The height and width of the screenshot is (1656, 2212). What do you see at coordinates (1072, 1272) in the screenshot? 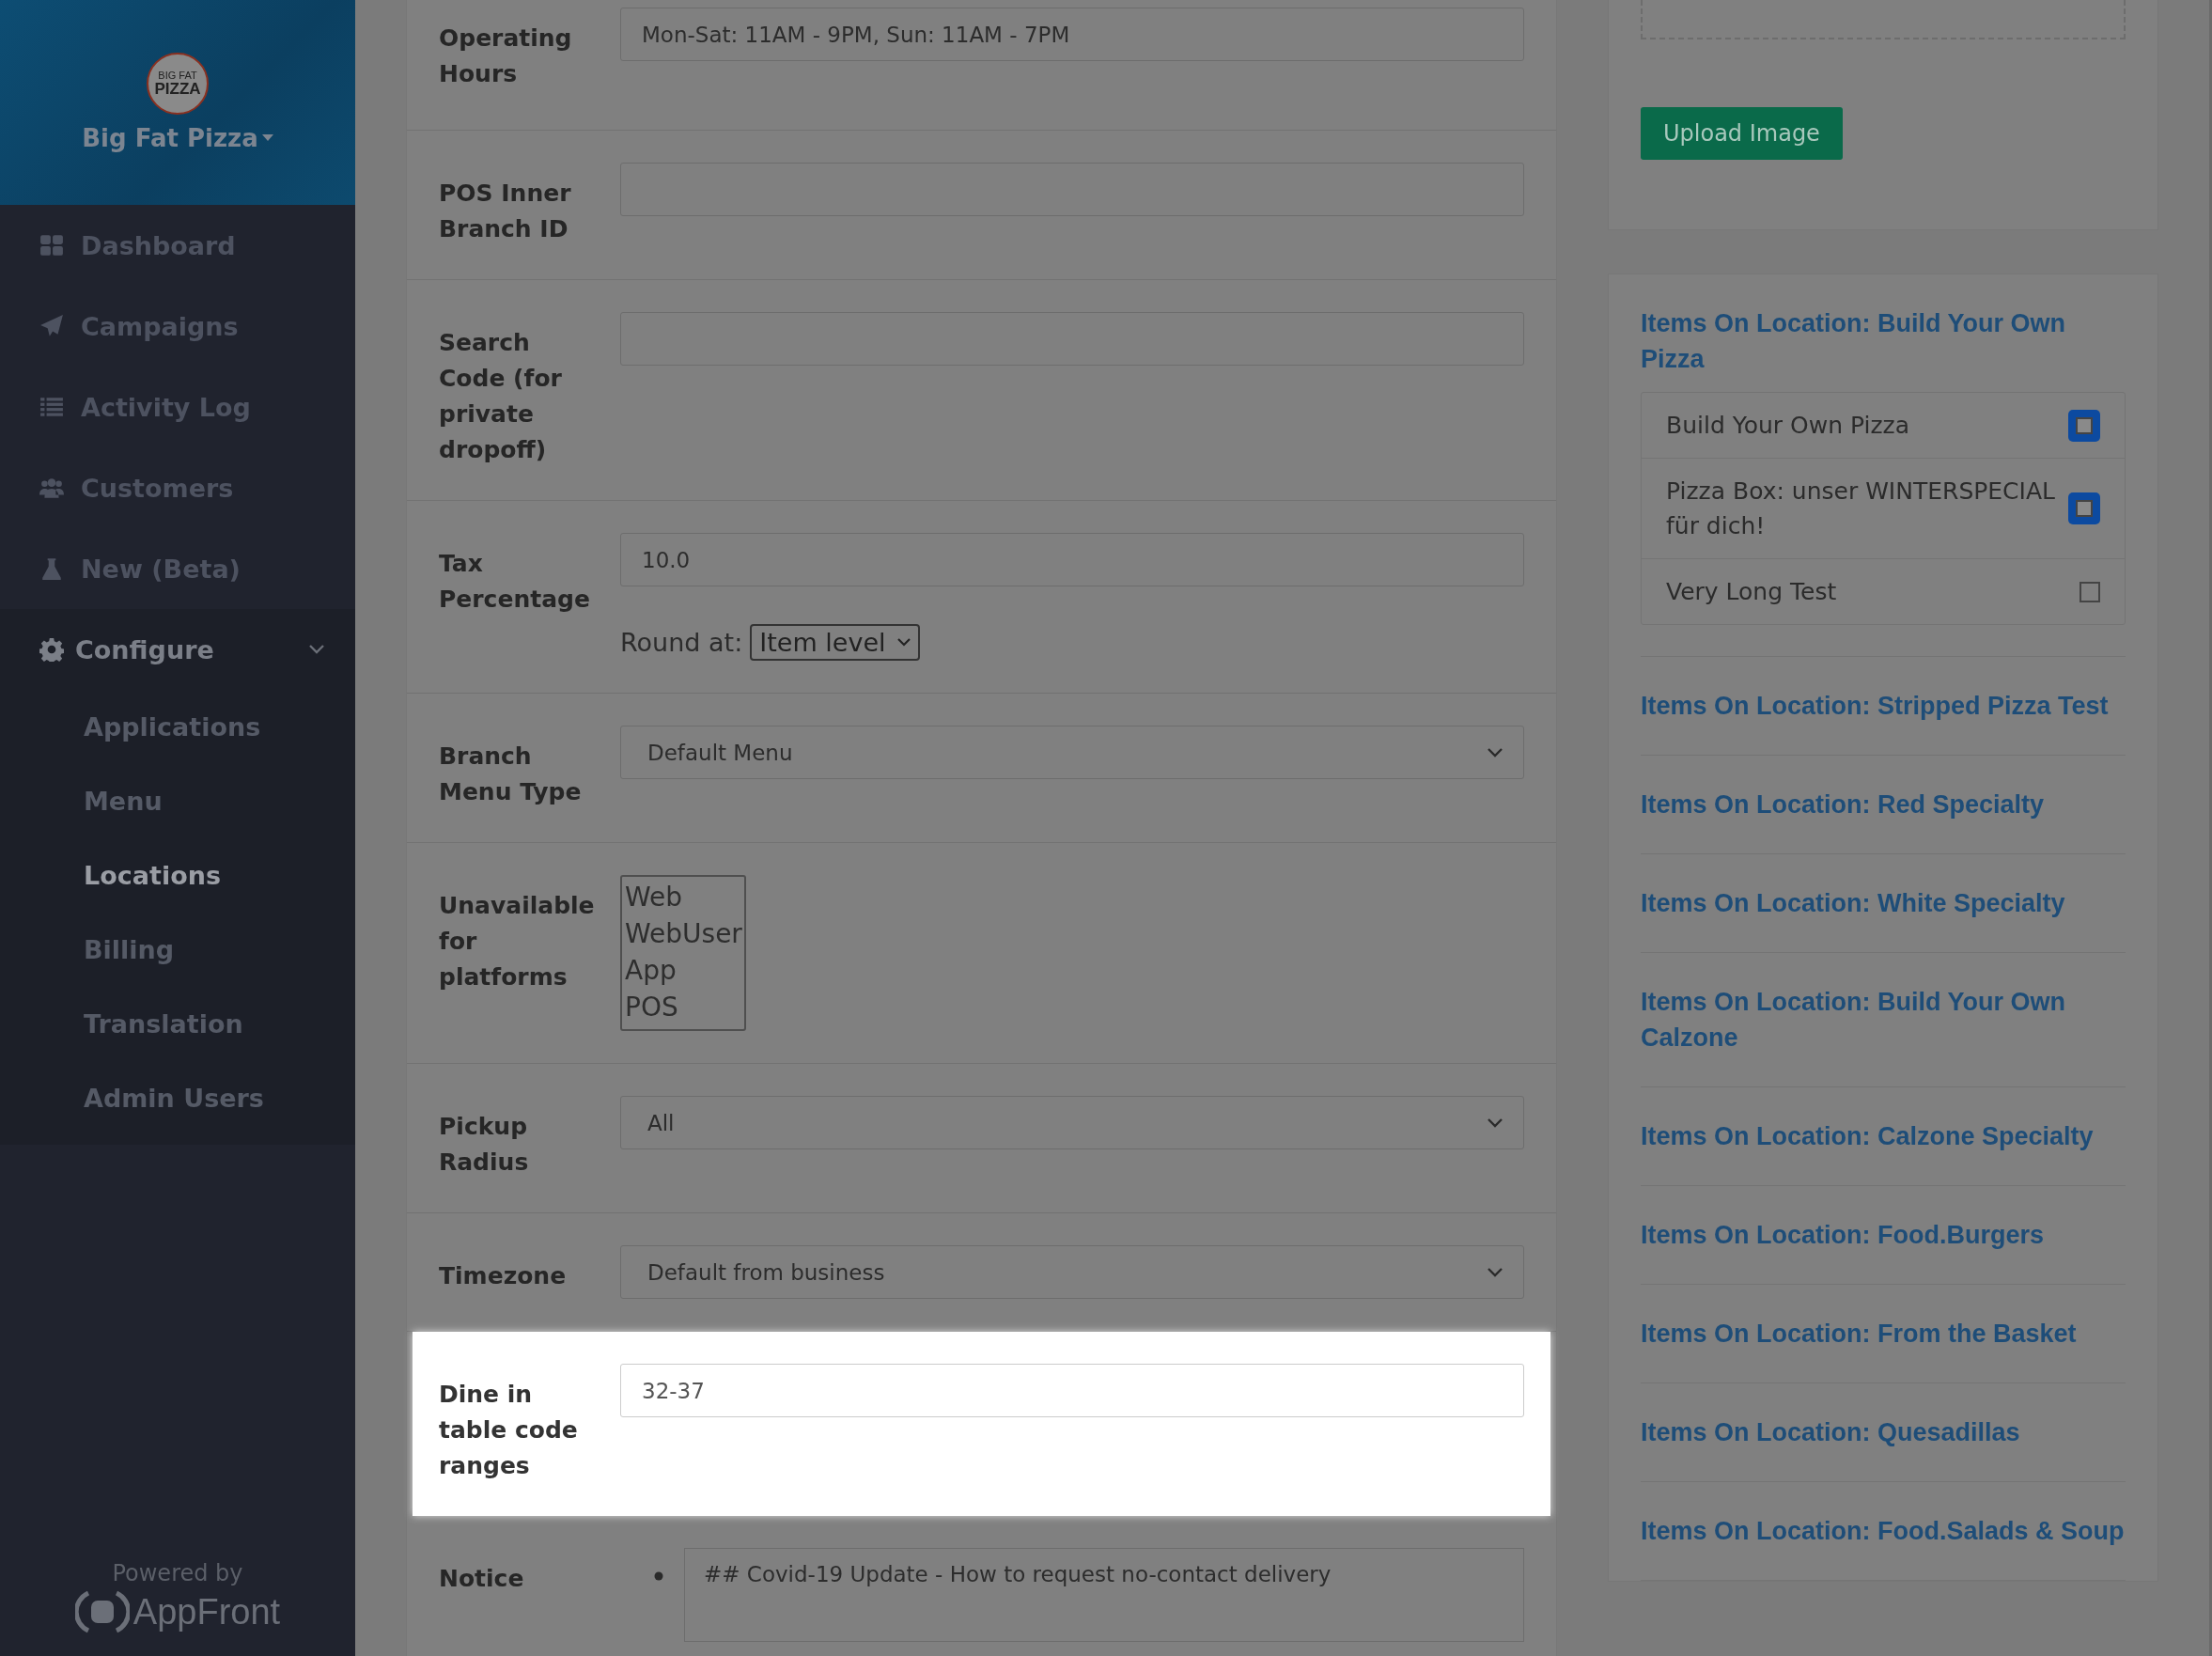
I see `dropdown: Default from business` at bounding box center [1072, 1272].